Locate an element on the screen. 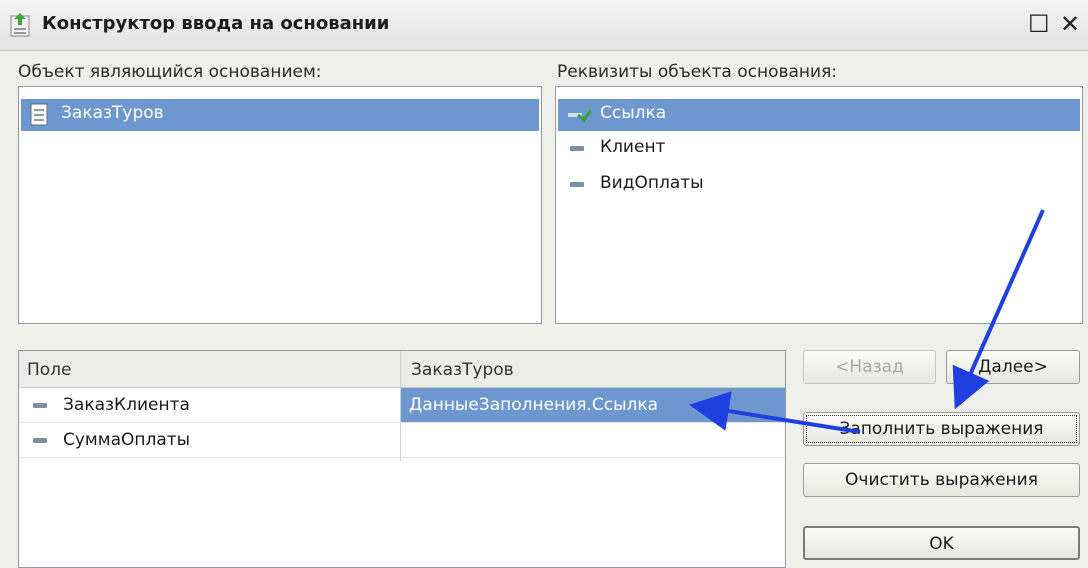 This screenshot has height=568, width=1088. list-item-klient: Клиент is located at coordinates (819, 149).